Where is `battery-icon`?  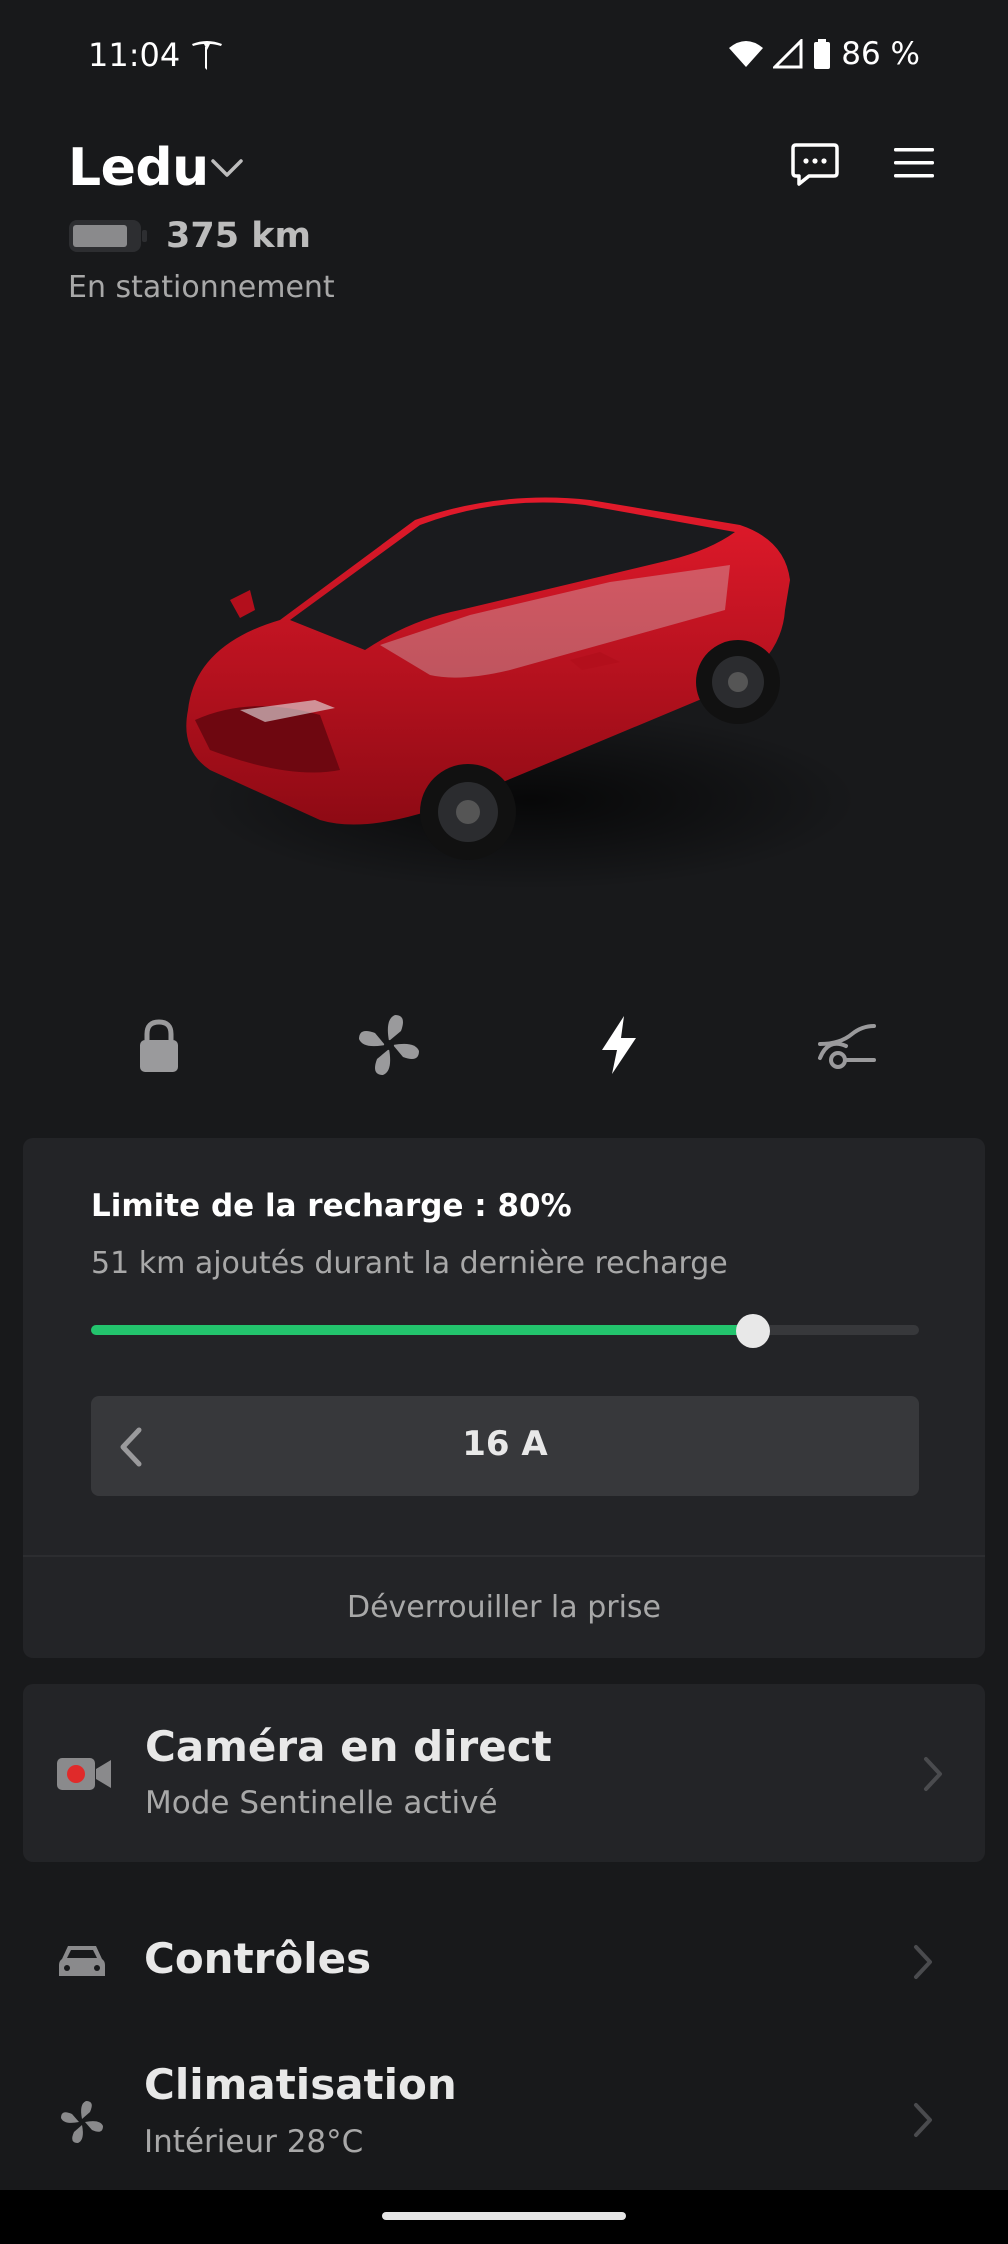
battery-icon is located at coordinates (822, 54).